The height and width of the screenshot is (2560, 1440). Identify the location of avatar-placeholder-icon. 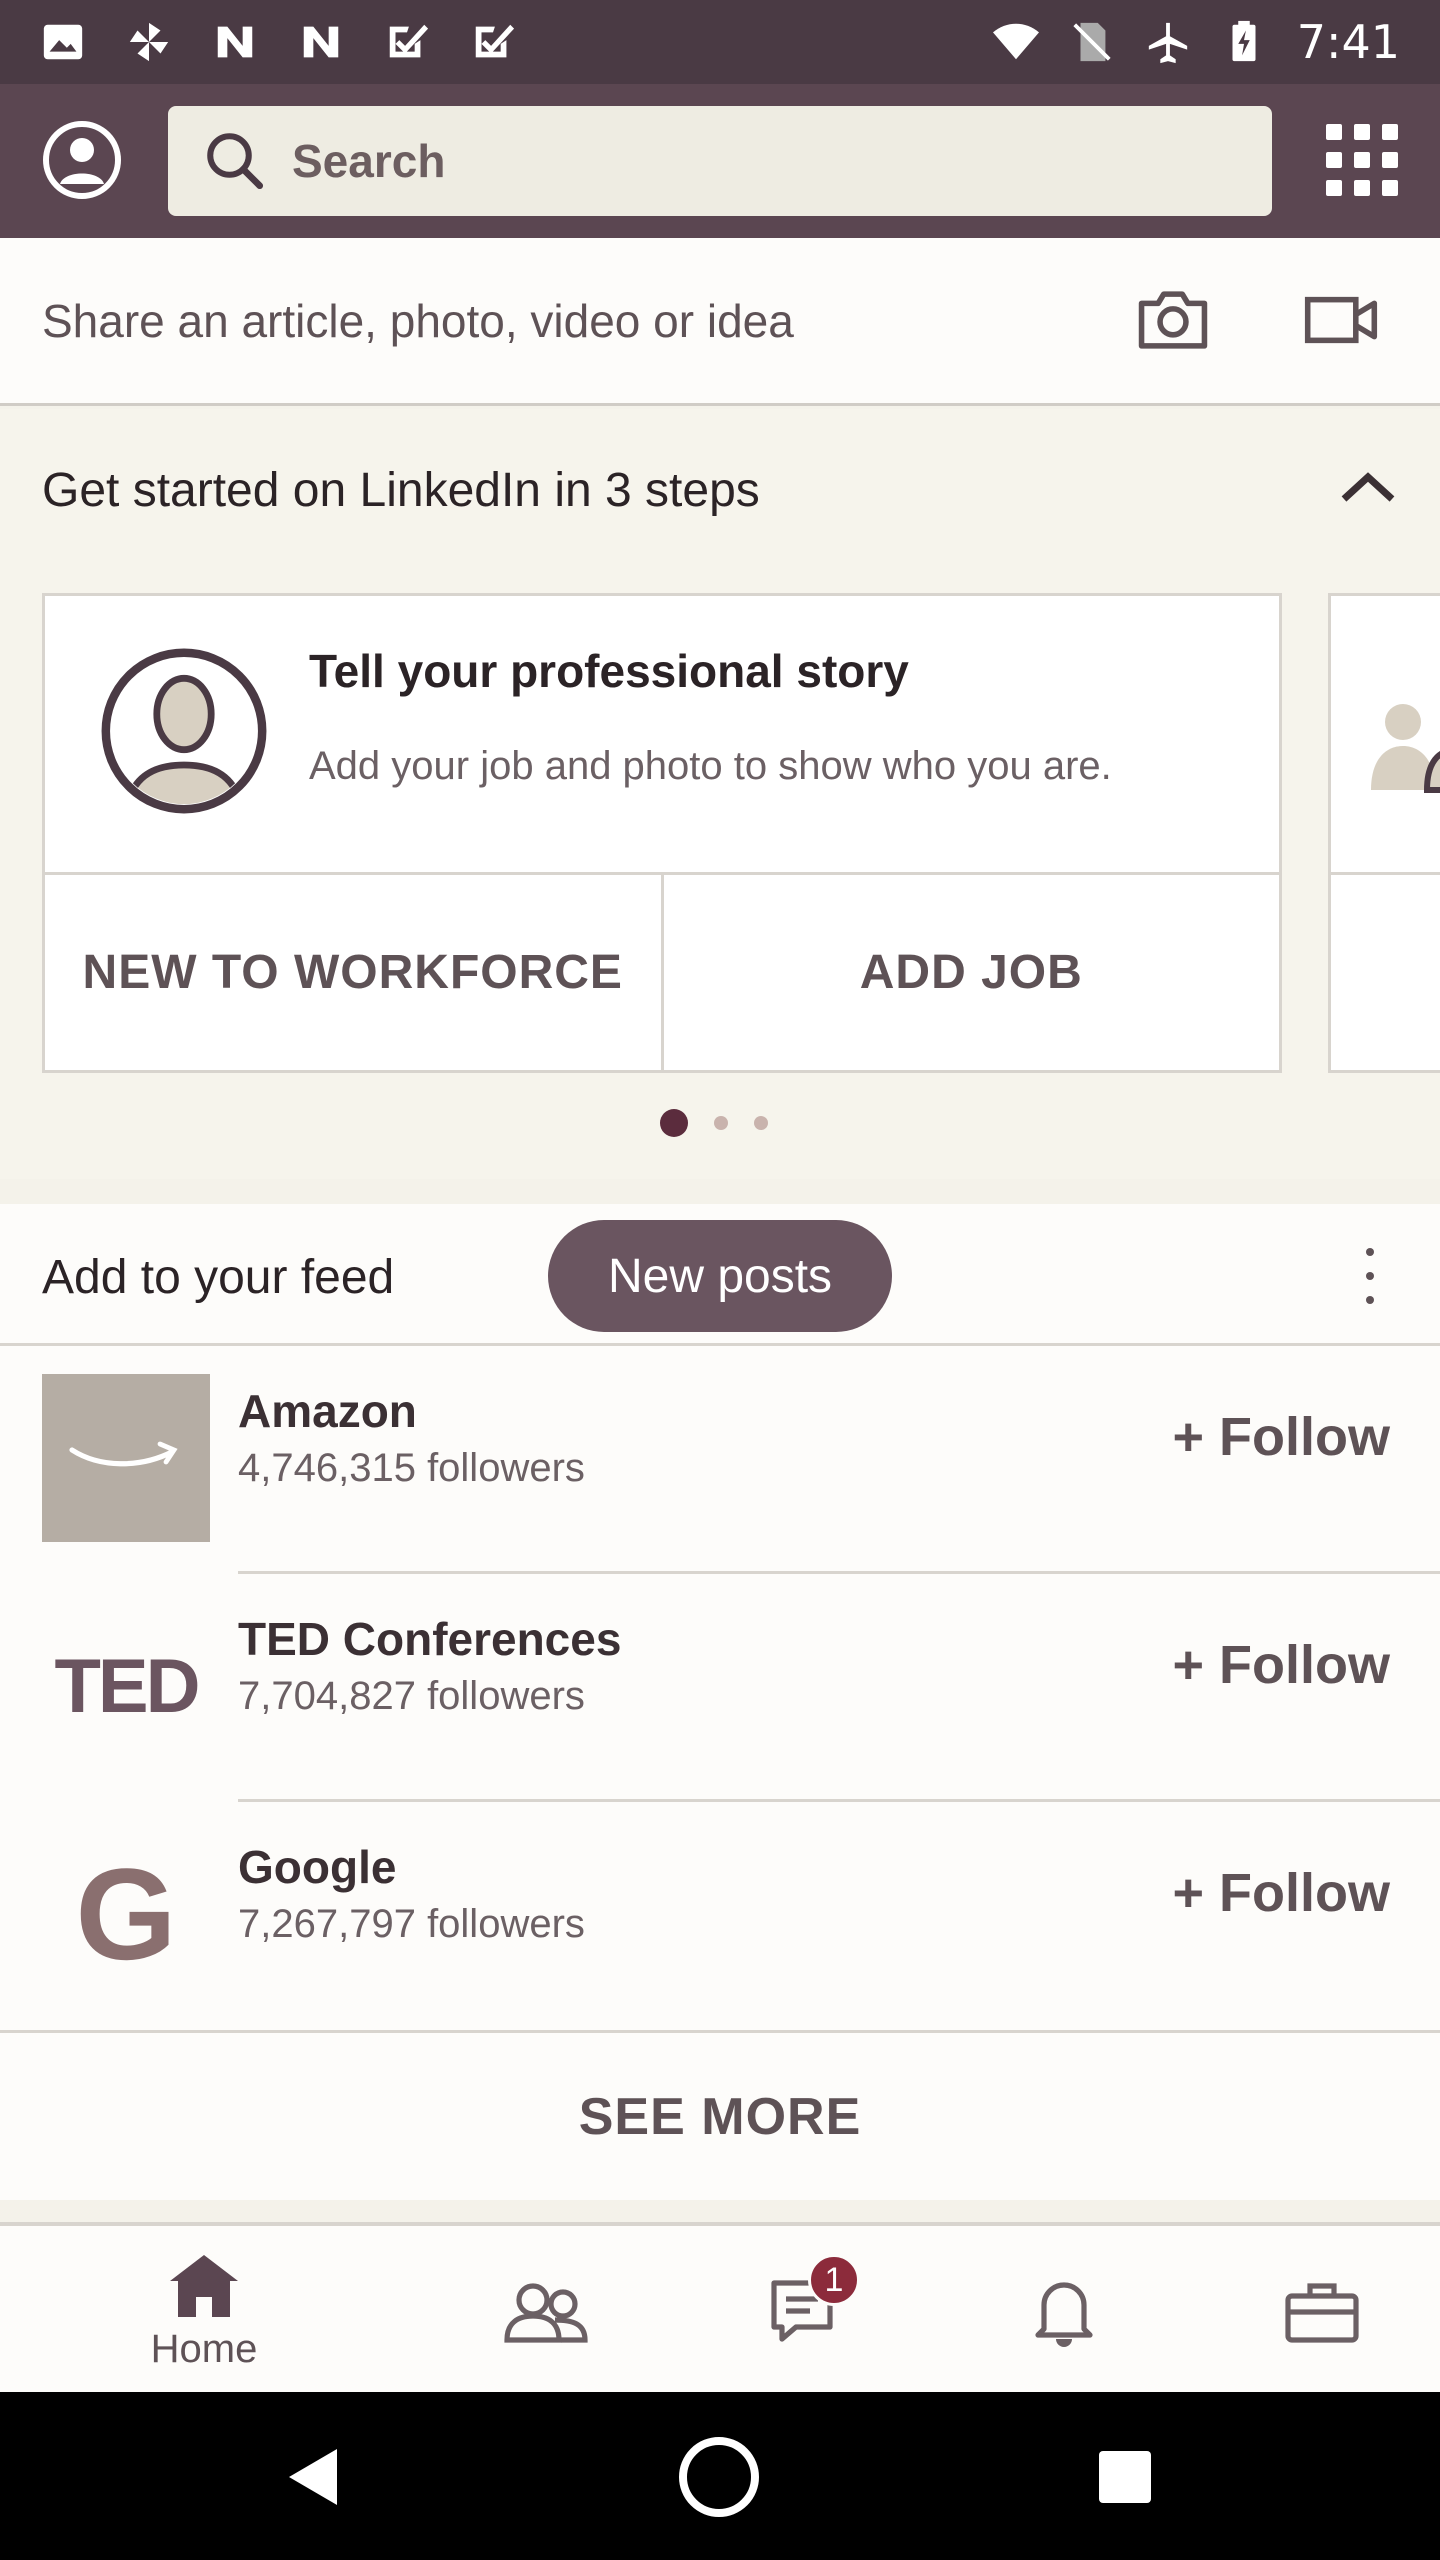
(184, 731).